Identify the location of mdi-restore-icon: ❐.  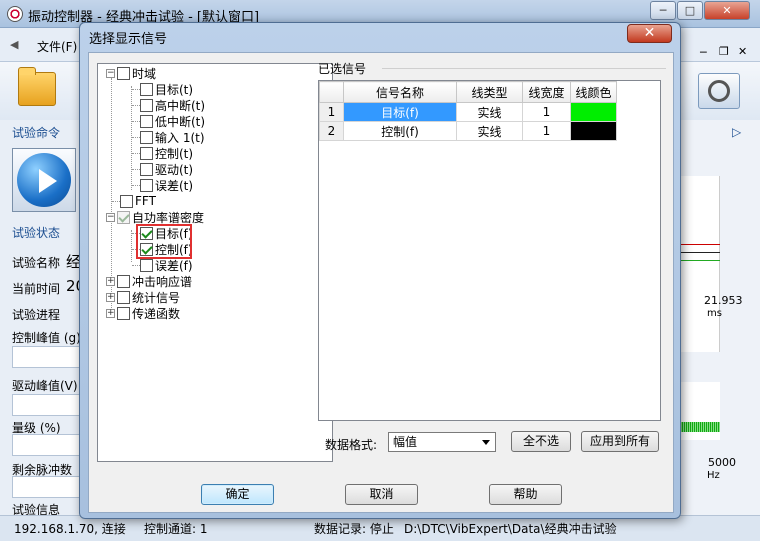
(724, 51).